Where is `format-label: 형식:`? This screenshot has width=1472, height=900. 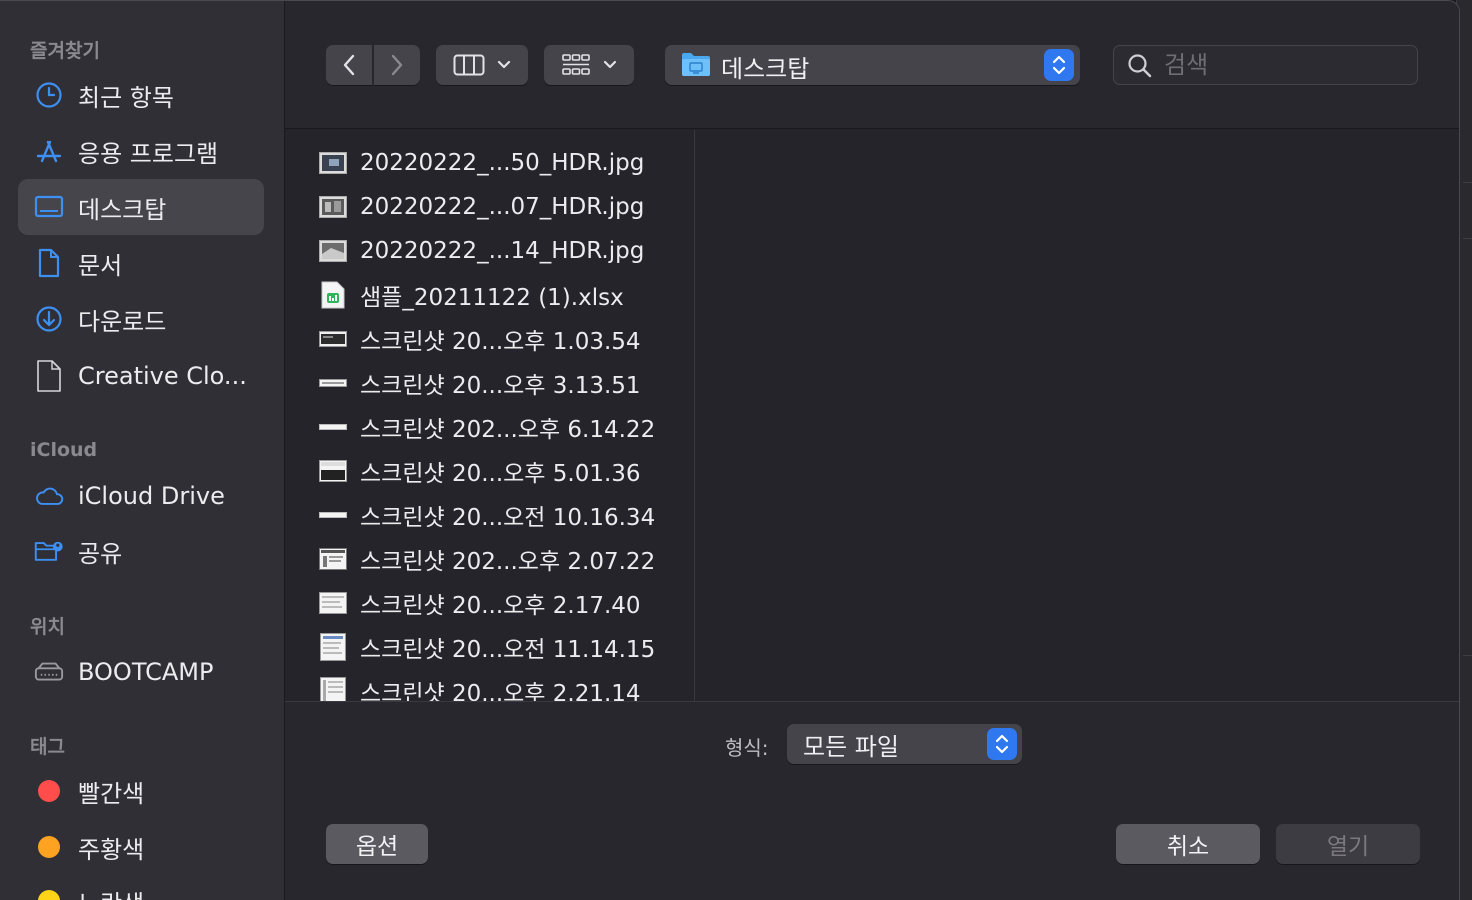
format-label: 형식: is located at coordinates (747, 748).